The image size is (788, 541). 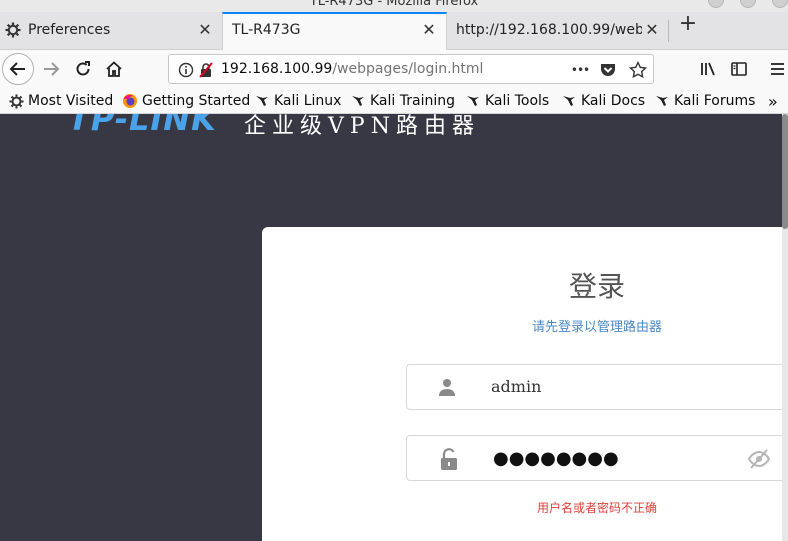 I want to click on library-icon, so click(x=708, y=69).